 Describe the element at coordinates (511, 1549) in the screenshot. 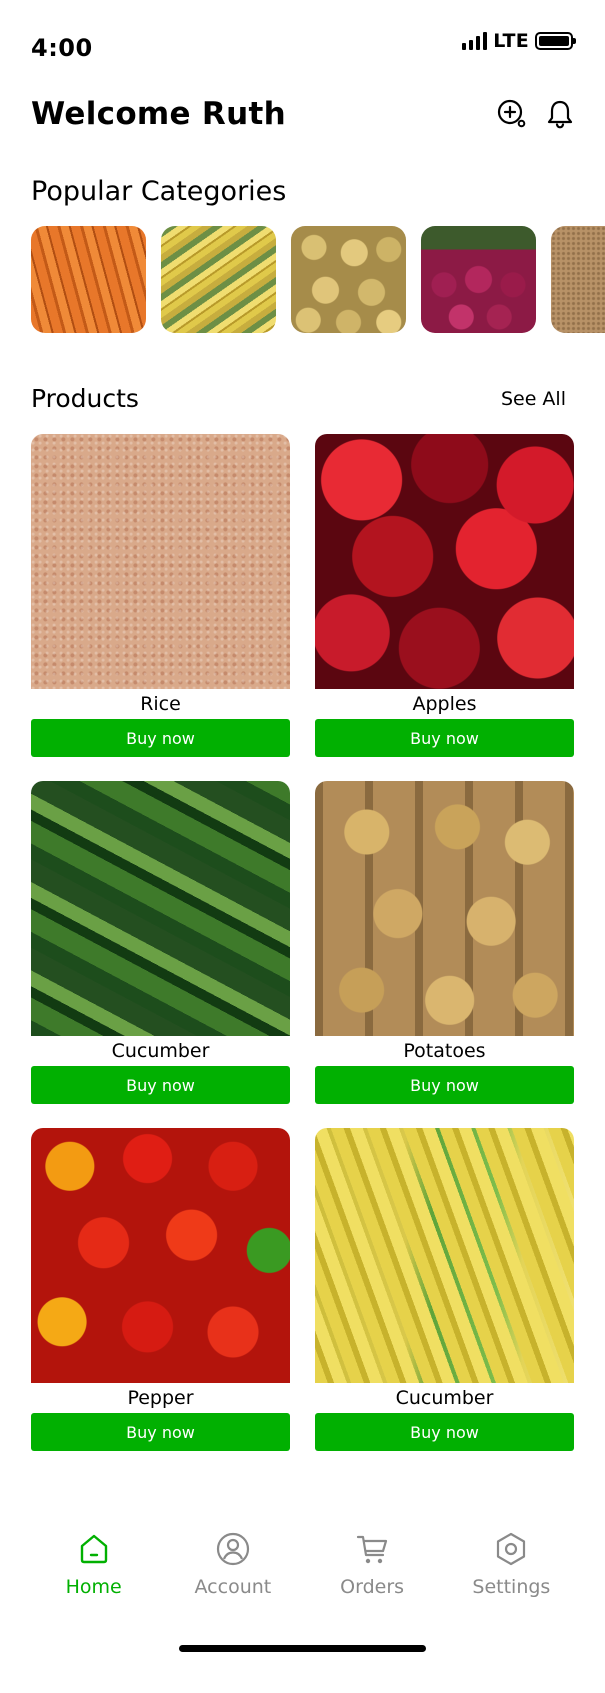

I see `settings-icon` at that location.